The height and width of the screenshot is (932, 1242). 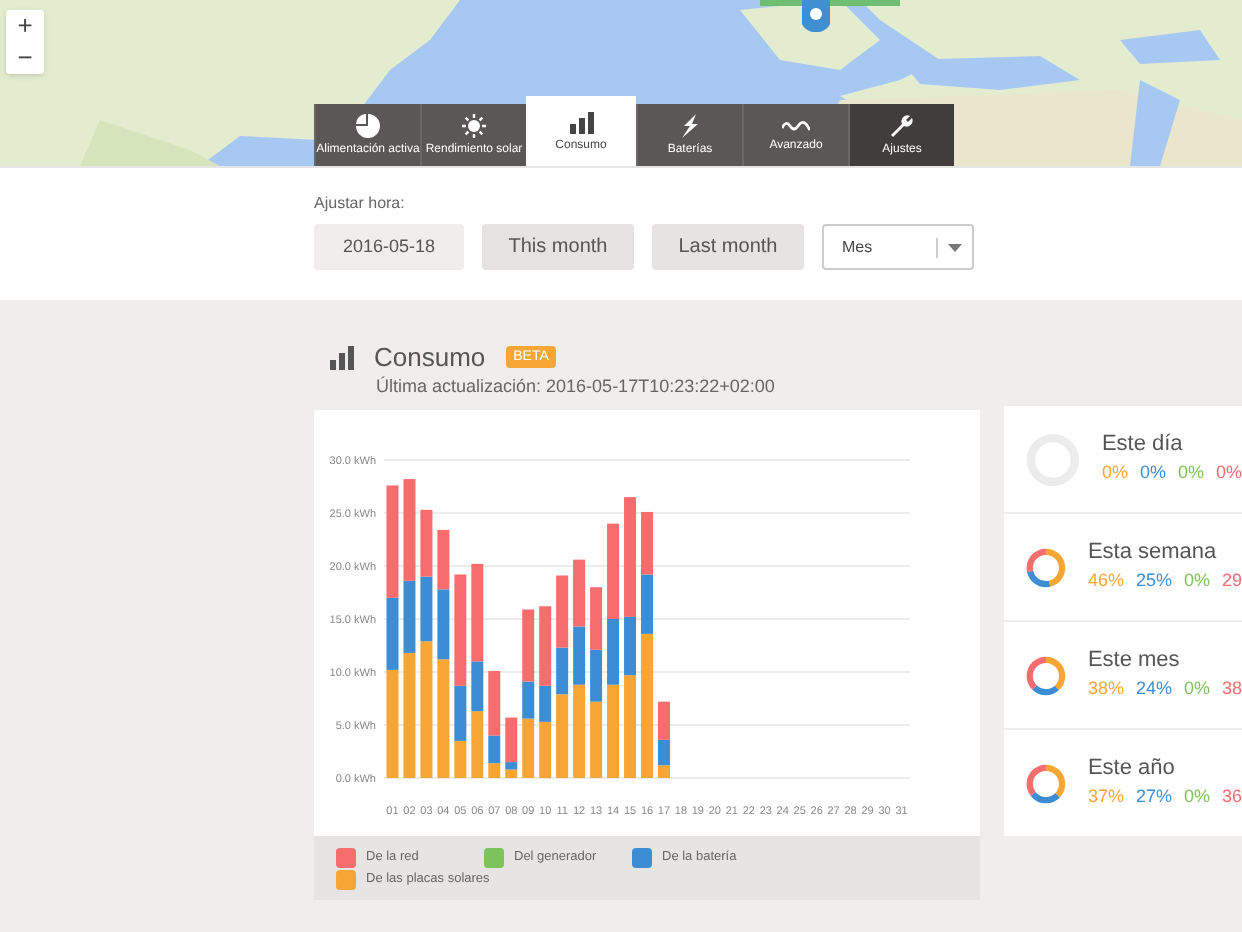 What do you see at coordinates (902, 126) in the screenshot?
I see `wrench-icon` at bounding box center [902, 126].